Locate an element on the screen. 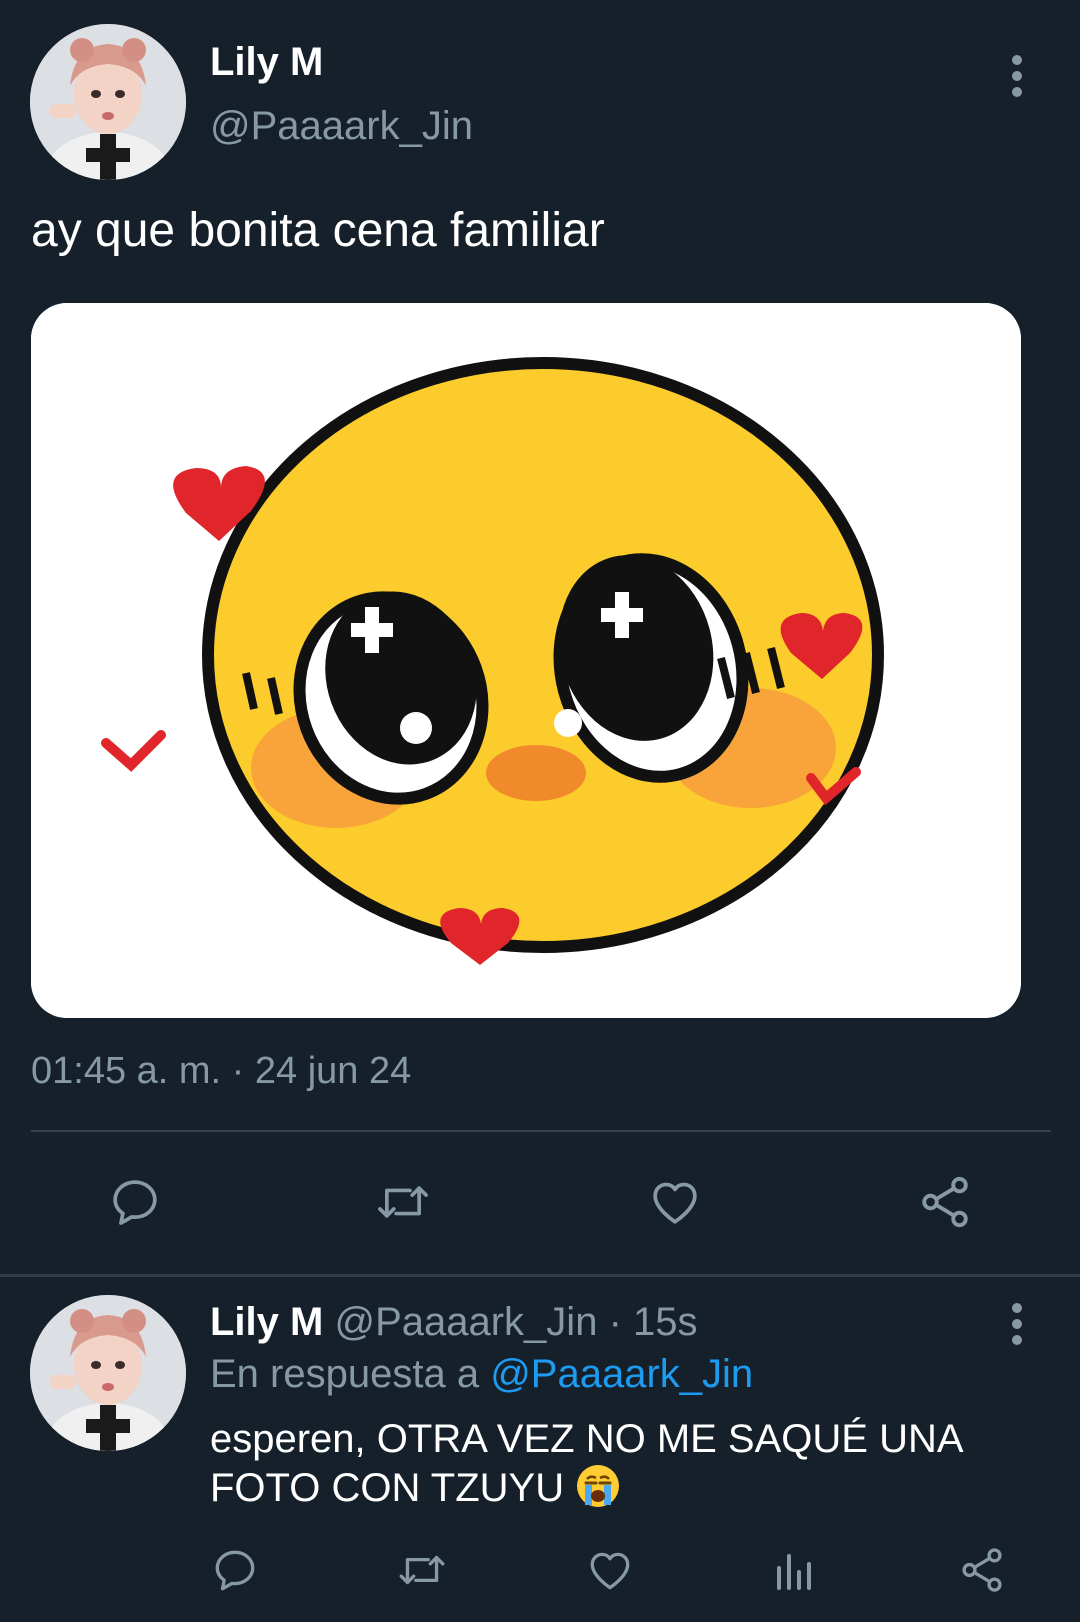 The width and height of the screenshot is (1080, 1622). reply-author-avatar is located at coordinates (108, 1373).